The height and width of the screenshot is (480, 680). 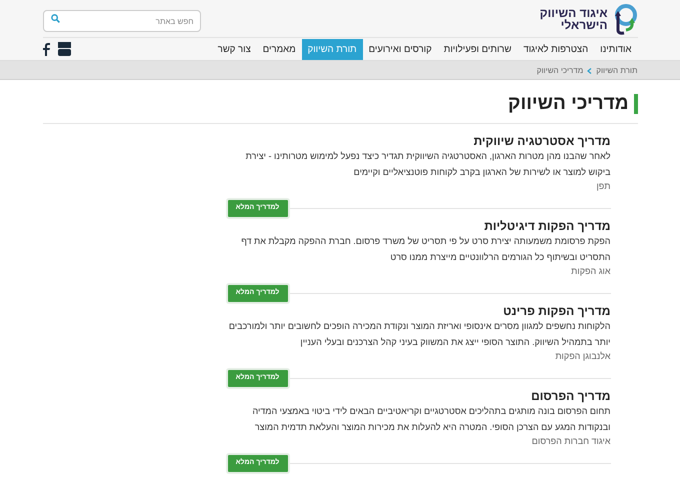 I want to click on guide-source: אלנבוגן הפקות, so click(x=582, y=356).